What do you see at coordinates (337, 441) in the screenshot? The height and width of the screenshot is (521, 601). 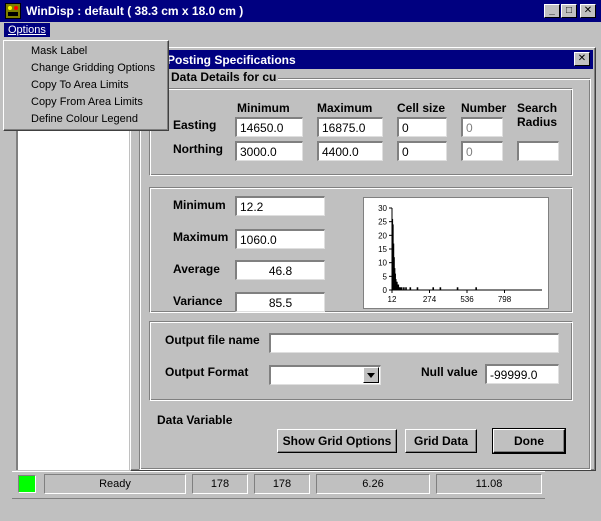 I see `show-grid-options-button: Show Grid Options` at bounding box center [337, 441].